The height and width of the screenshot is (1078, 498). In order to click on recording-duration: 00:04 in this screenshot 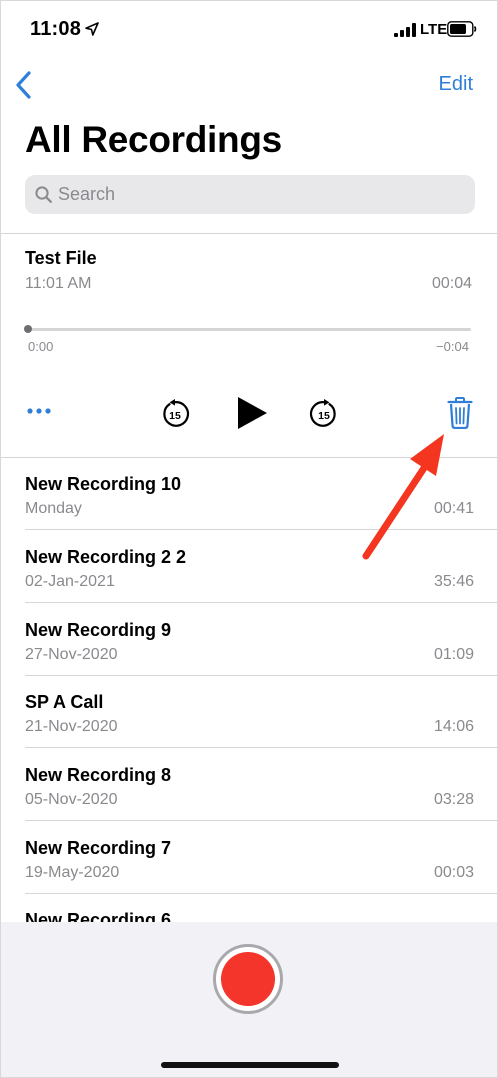, I will do `click(451, 283)`.